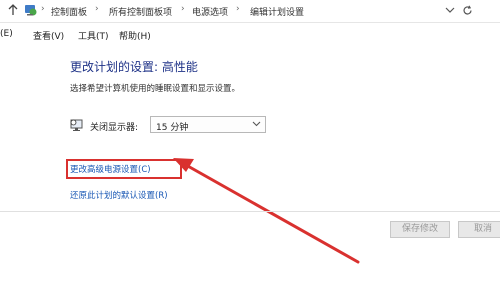 This screenshot has height=285, width=500. I want to click on menu-bar: (E) 查看(V) 工具(T) 帮助(H), so click(250, 35).